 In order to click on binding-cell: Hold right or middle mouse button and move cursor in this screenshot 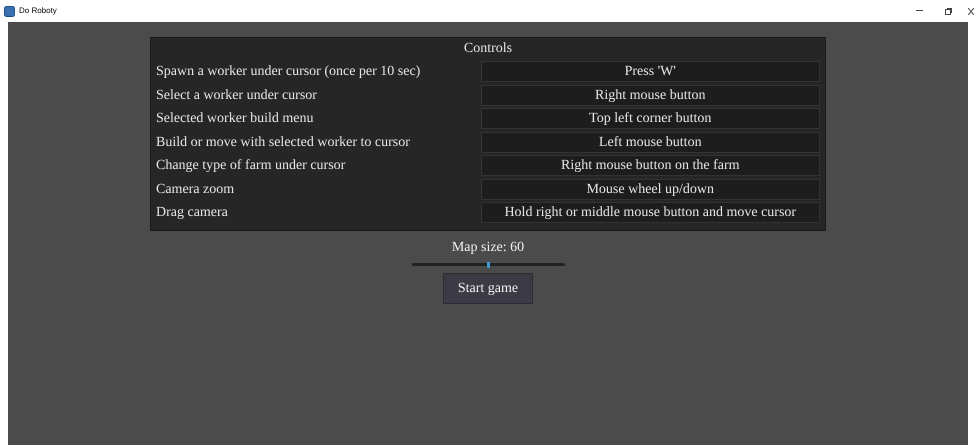, I will do `click(650, 213)`.